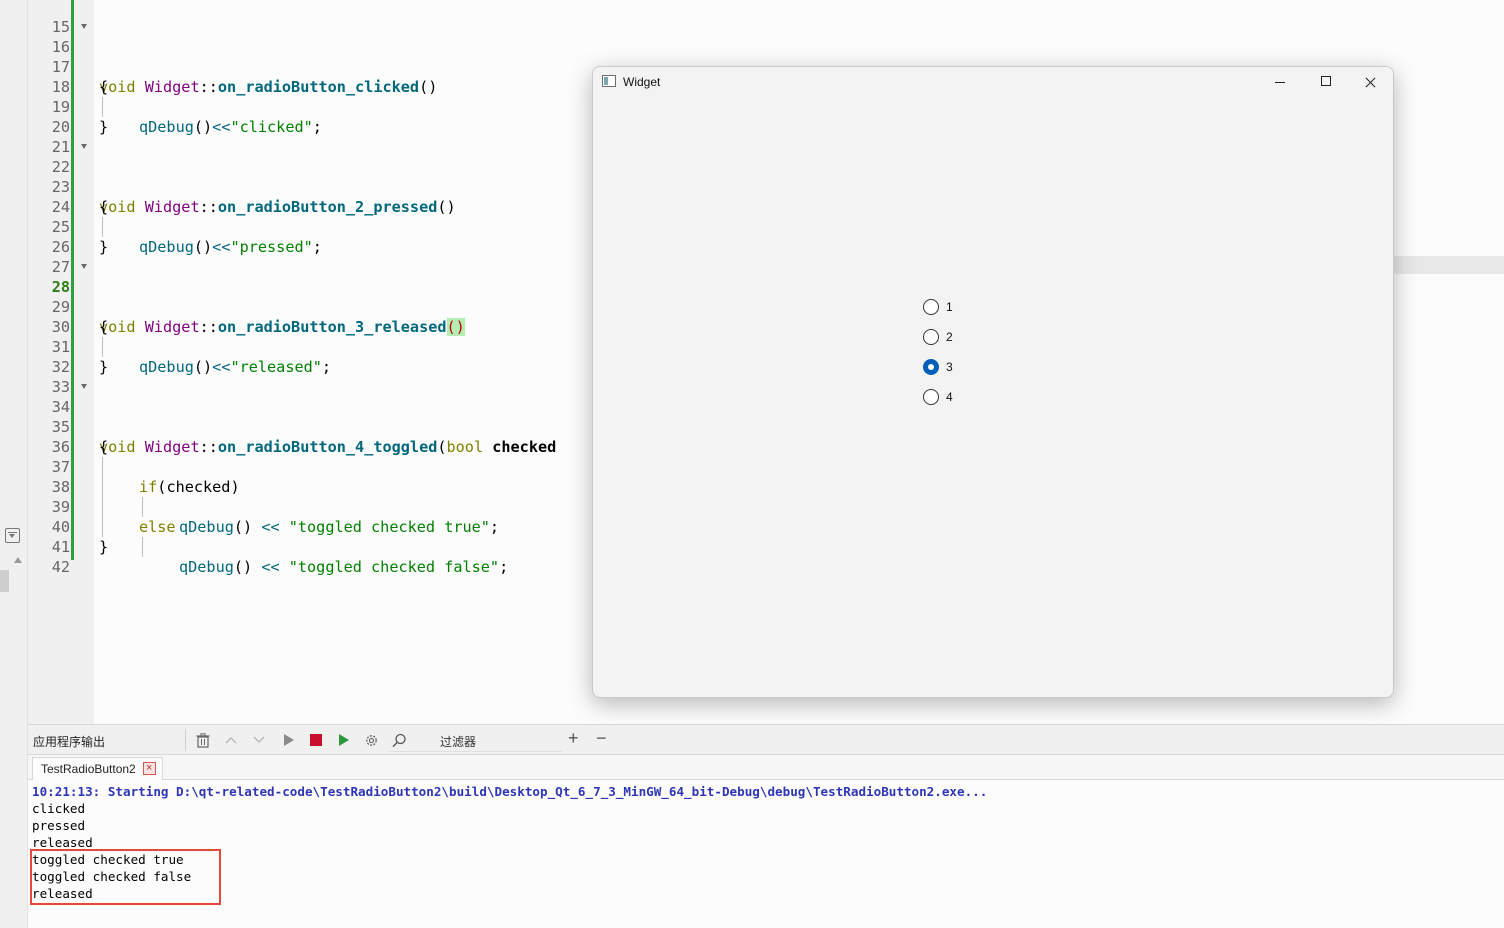  I want to click on run-play-icon, so click(289, 740).